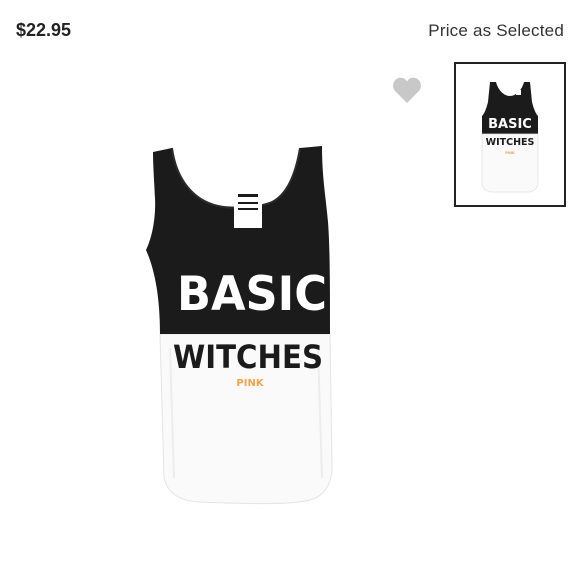 The height and width of the screenshot is (580, 580). Describe the element at coordinates (248, 357) in the screenshot. I see `tank-graphic-line2: WITCHES` at that location.